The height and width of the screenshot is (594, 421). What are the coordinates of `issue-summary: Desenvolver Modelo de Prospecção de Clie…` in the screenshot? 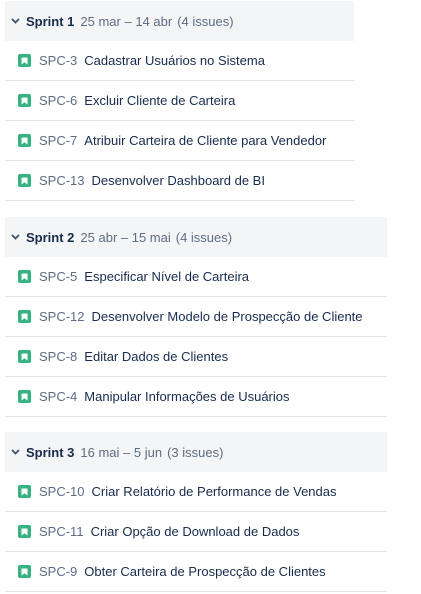 It's located at (227, 316).